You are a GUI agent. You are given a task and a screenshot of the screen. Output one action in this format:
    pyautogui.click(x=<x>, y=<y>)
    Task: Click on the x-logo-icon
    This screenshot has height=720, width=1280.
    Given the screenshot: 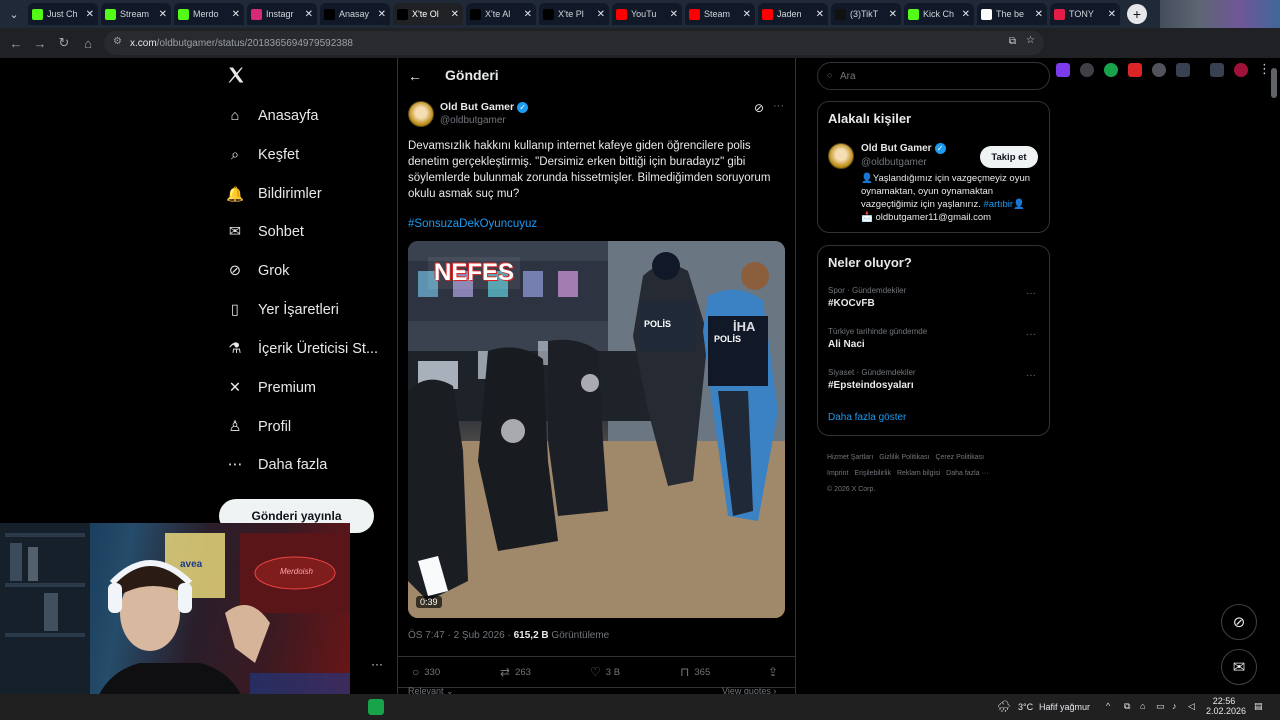 What is the action you would take?
    pyautogui.click(x=236, y=78)
    